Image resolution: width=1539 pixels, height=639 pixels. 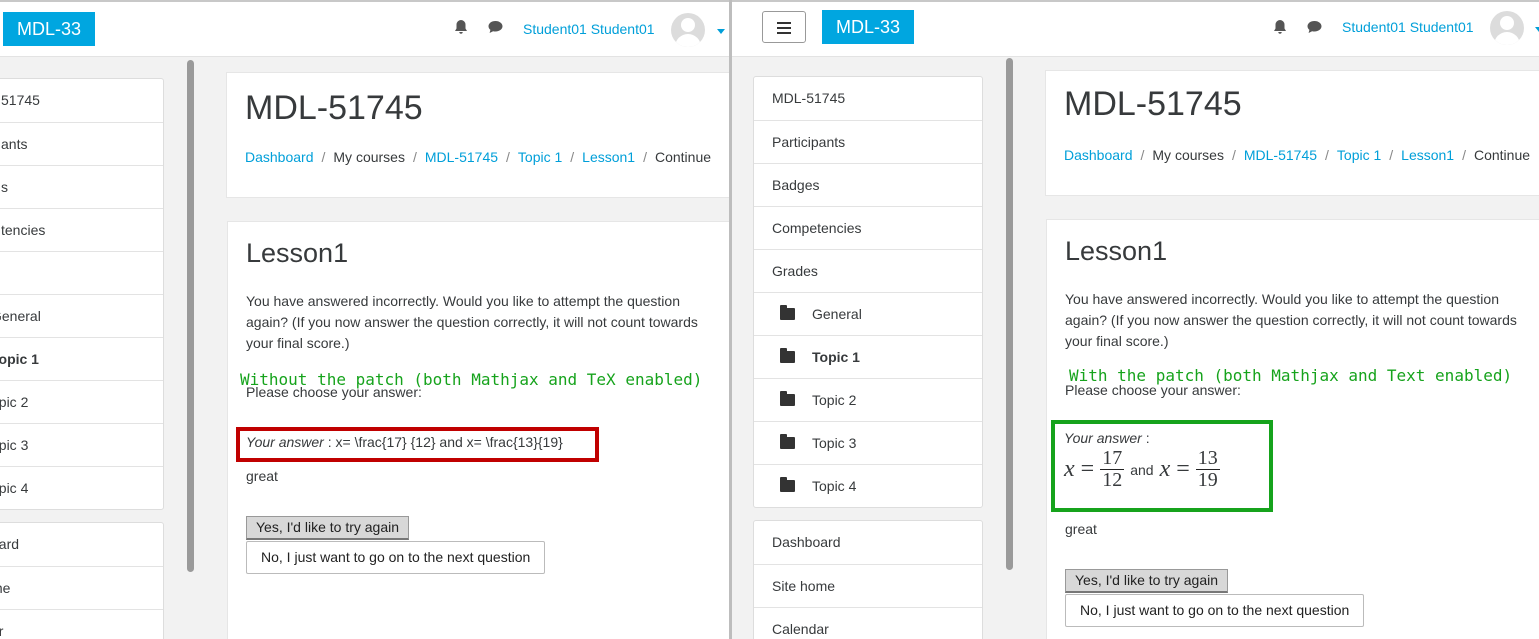 What do you see at coordinates (1142, 469) in the screenshot?
I see `rendered-math-answer: x = 17 12 and x = 13 19` at bounding box center [1142, 469].